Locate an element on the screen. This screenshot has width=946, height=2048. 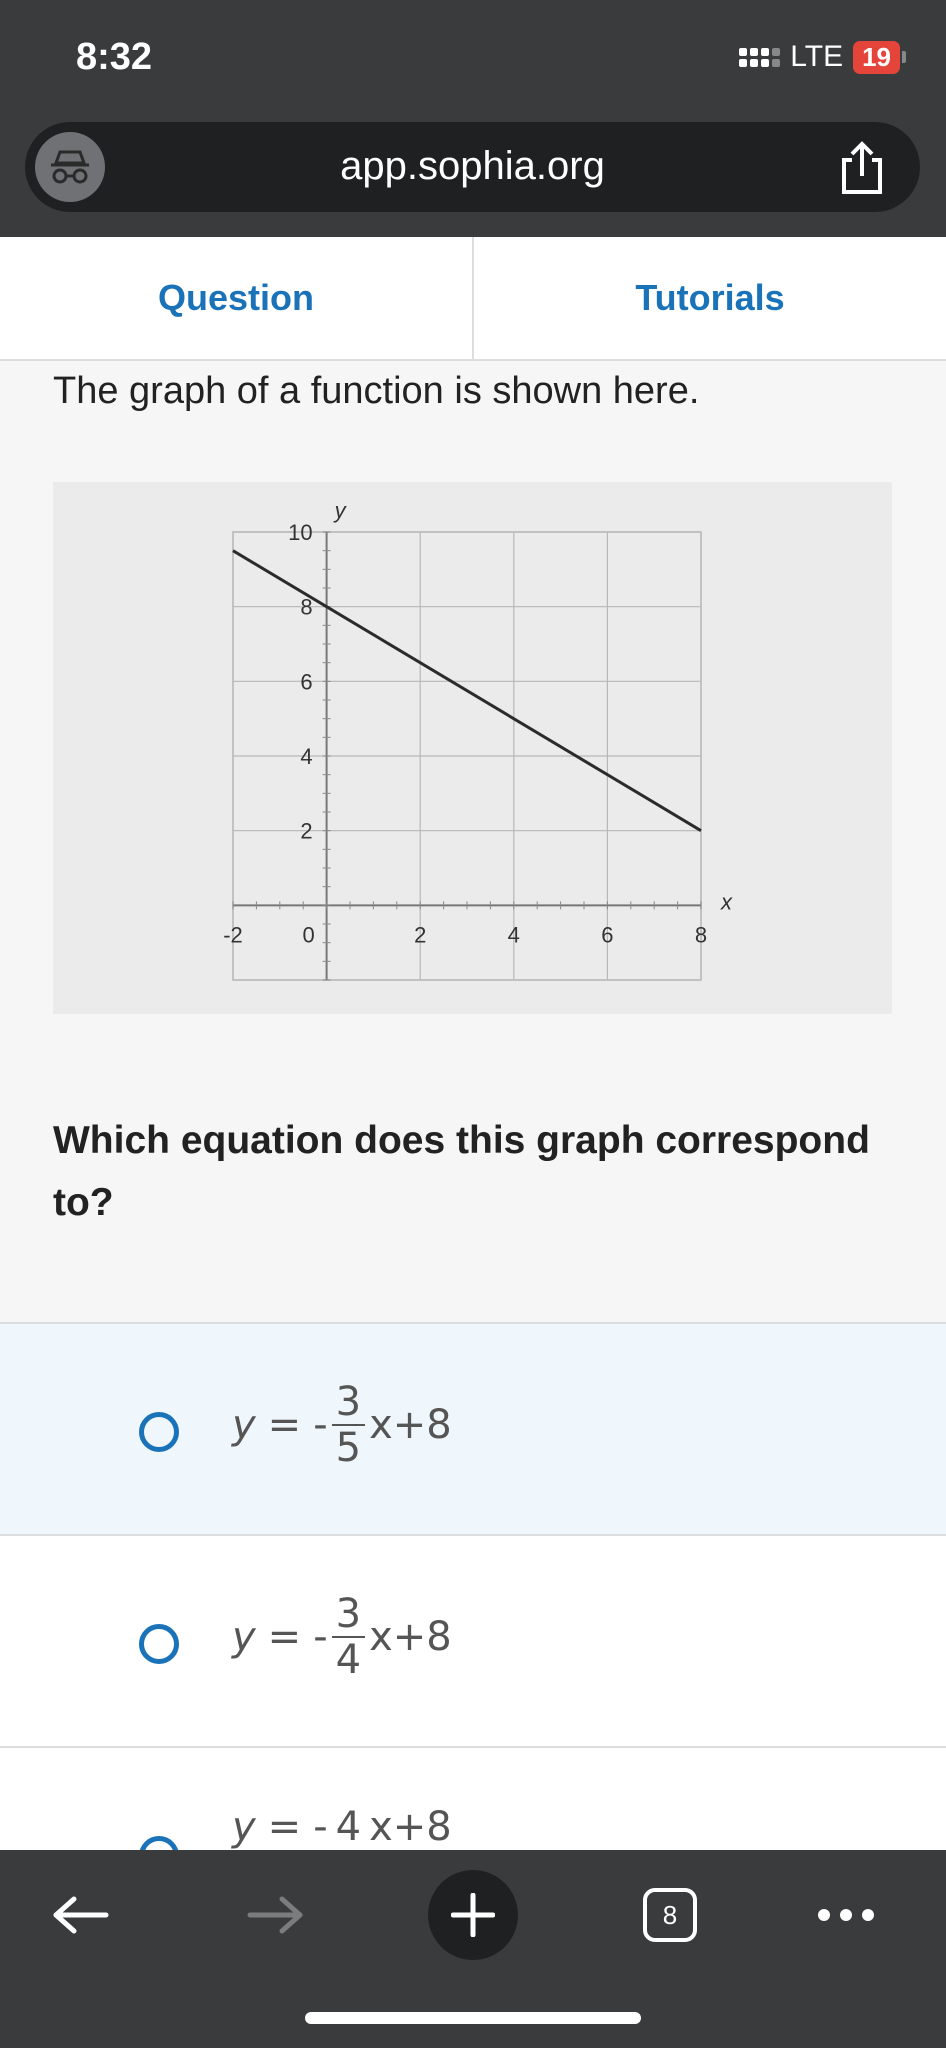
eq-numerator: 4 is located at coordinates (348, 1827).